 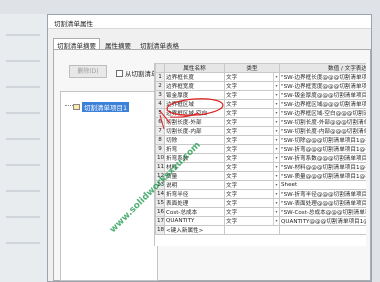 I want to click on table-row: 17 QUANTITY 文字 ▾ QUANTITY@@@切割清单项目1@, so click(x=260, y=221).